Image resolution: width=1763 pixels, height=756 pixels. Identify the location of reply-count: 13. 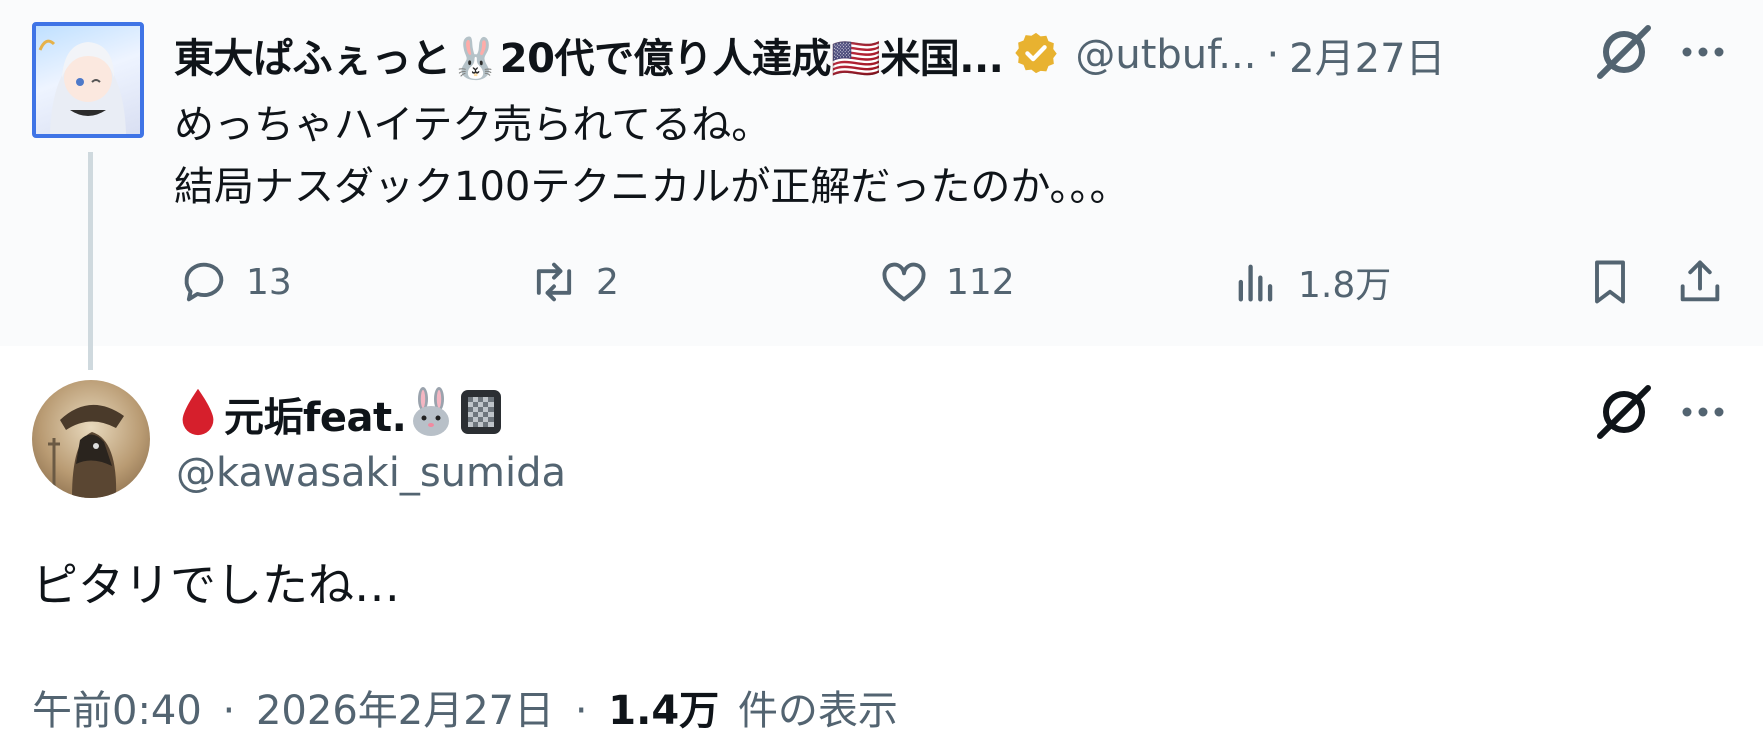
(269, 282).